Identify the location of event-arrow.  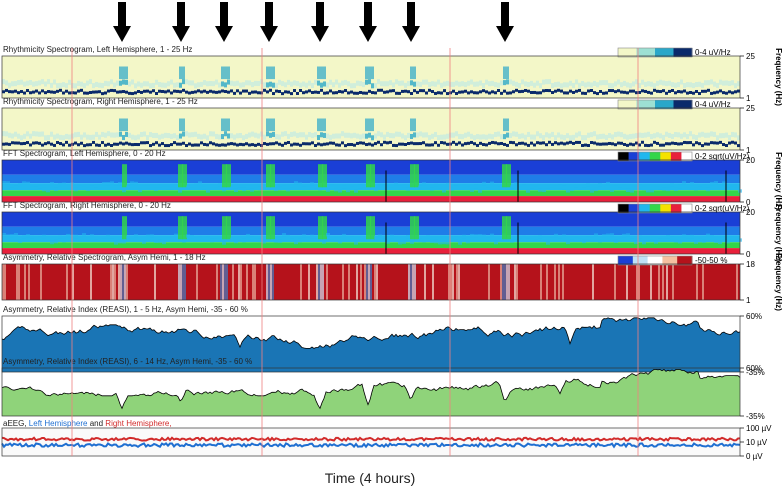
(320, 22).